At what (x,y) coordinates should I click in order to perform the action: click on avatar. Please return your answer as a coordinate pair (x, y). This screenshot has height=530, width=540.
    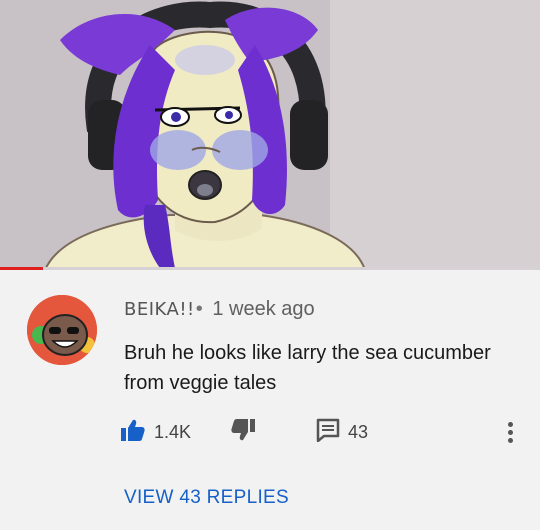
    Looking at the image, I should click on (62, 330).